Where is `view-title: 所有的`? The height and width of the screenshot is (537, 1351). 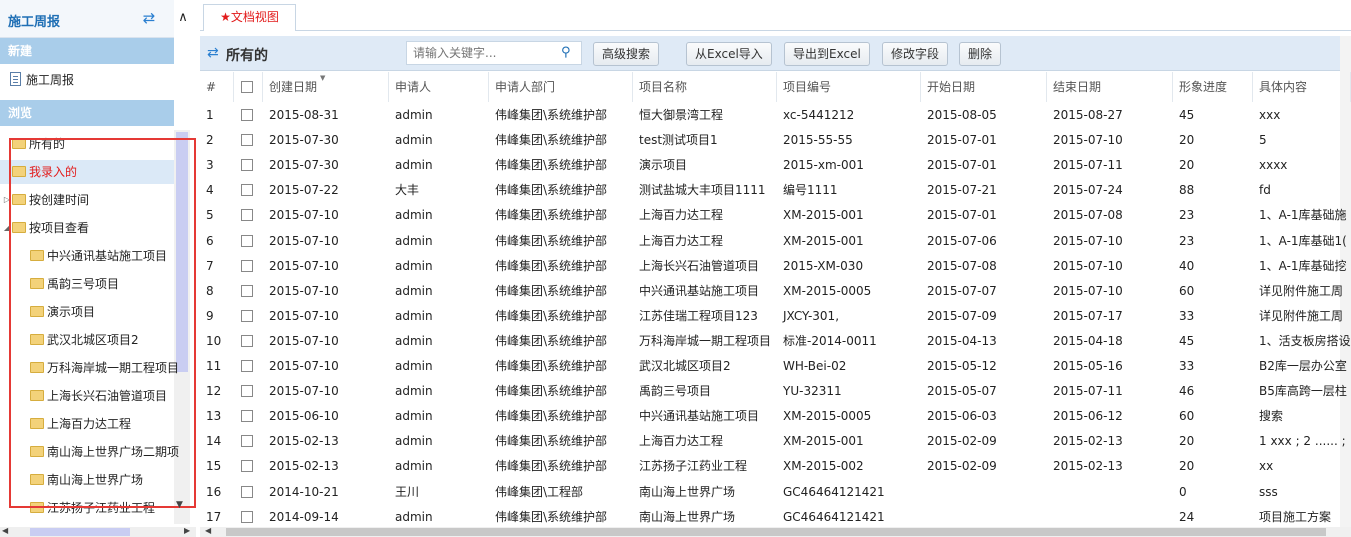
view-title: 所有的 is located at coordinates (247, 56).